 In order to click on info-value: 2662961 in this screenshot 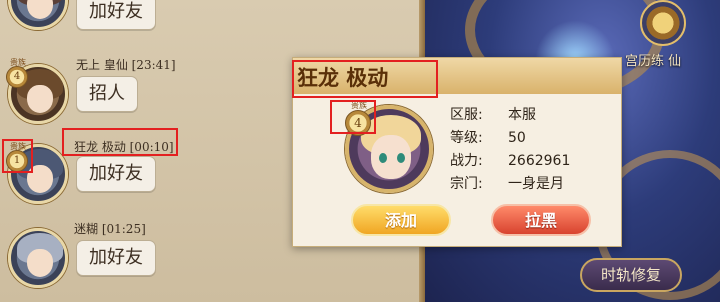, I will do `click(539, 161)`.